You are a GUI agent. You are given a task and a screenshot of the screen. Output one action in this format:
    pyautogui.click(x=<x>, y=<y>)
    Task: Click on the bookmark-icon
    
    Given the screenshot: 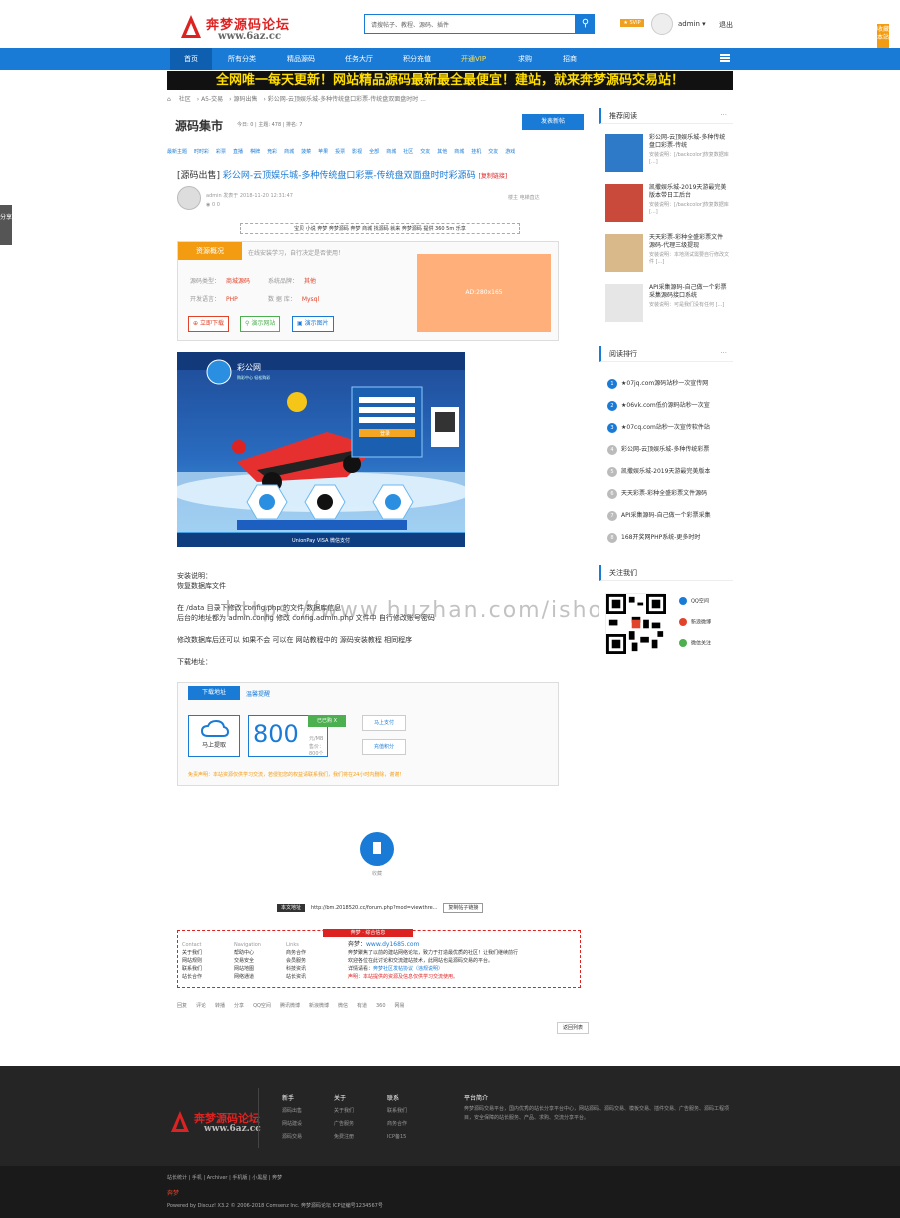 What is the action you would take?
    pyautogui.click(x=377, y=849)
    